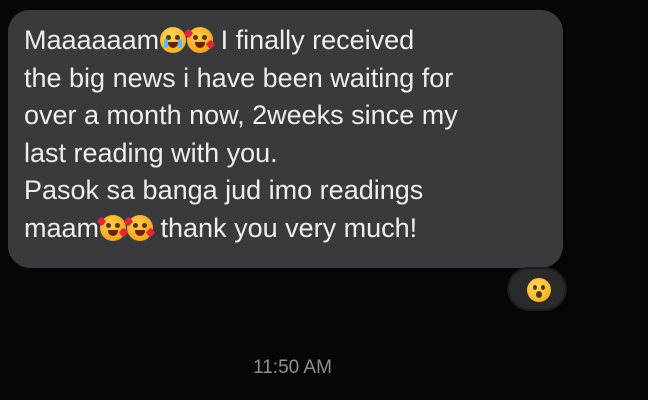  I want to click on message-text-segment: maam, so click(62, 227).